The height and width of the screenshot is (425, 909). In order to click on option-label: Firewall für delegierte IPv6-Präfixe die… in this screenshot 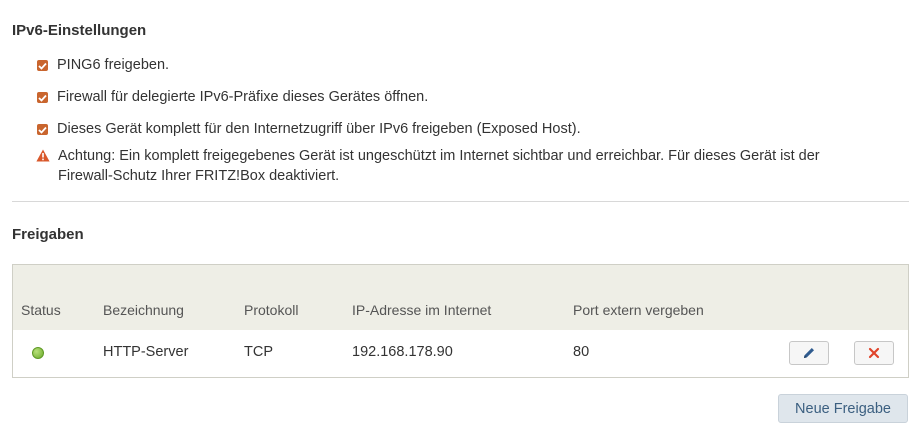, I will do `click(243, 97)`.